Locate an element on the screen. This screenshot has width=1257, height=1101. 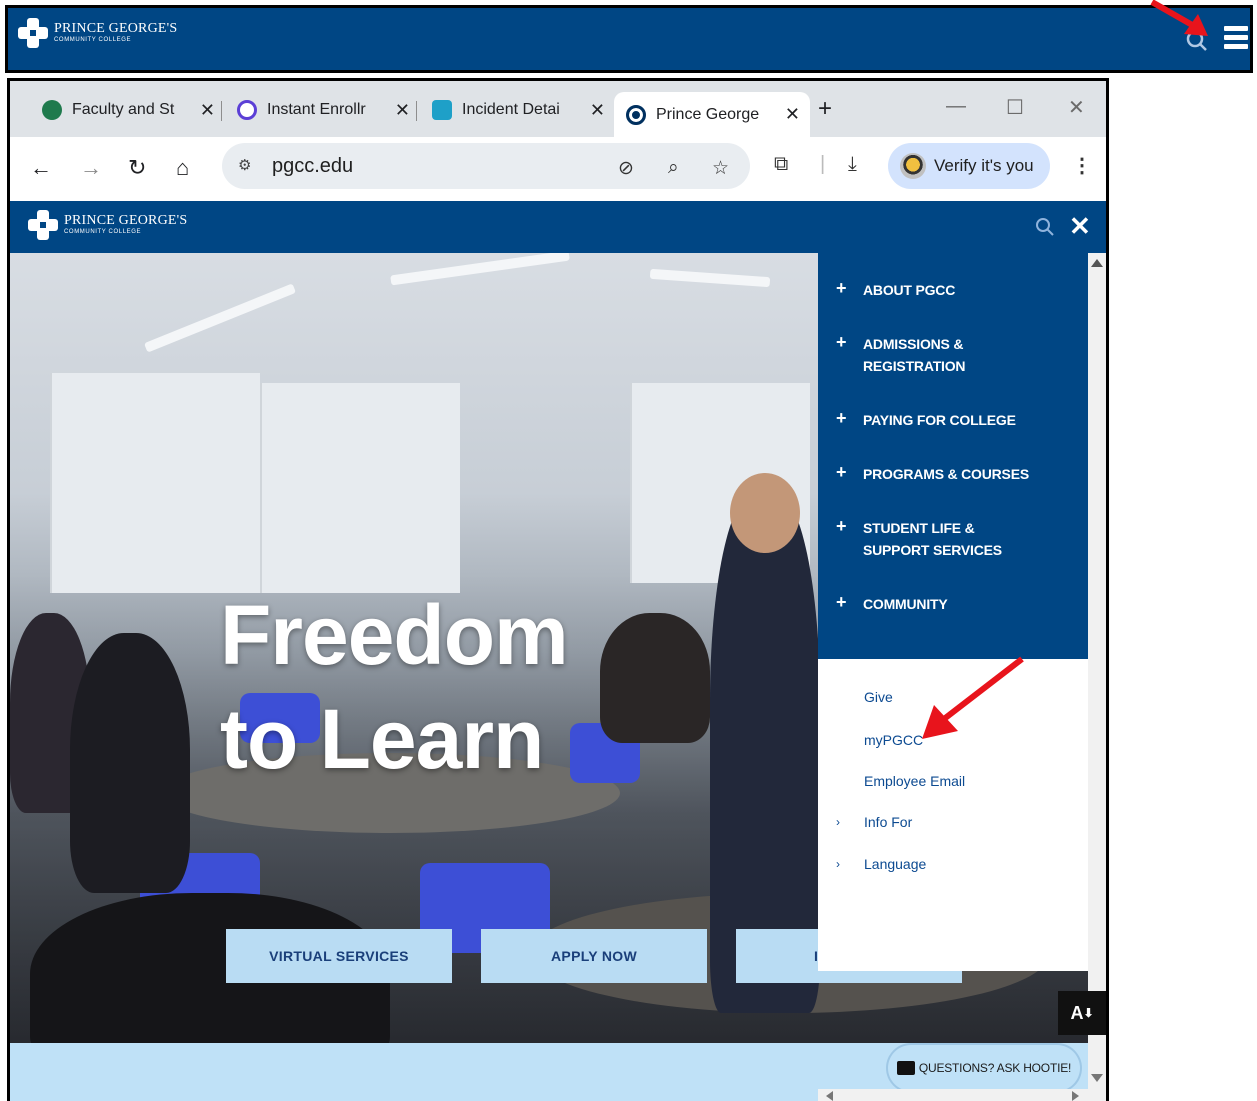
back-icon: ← is located at coordinates (41, 168).